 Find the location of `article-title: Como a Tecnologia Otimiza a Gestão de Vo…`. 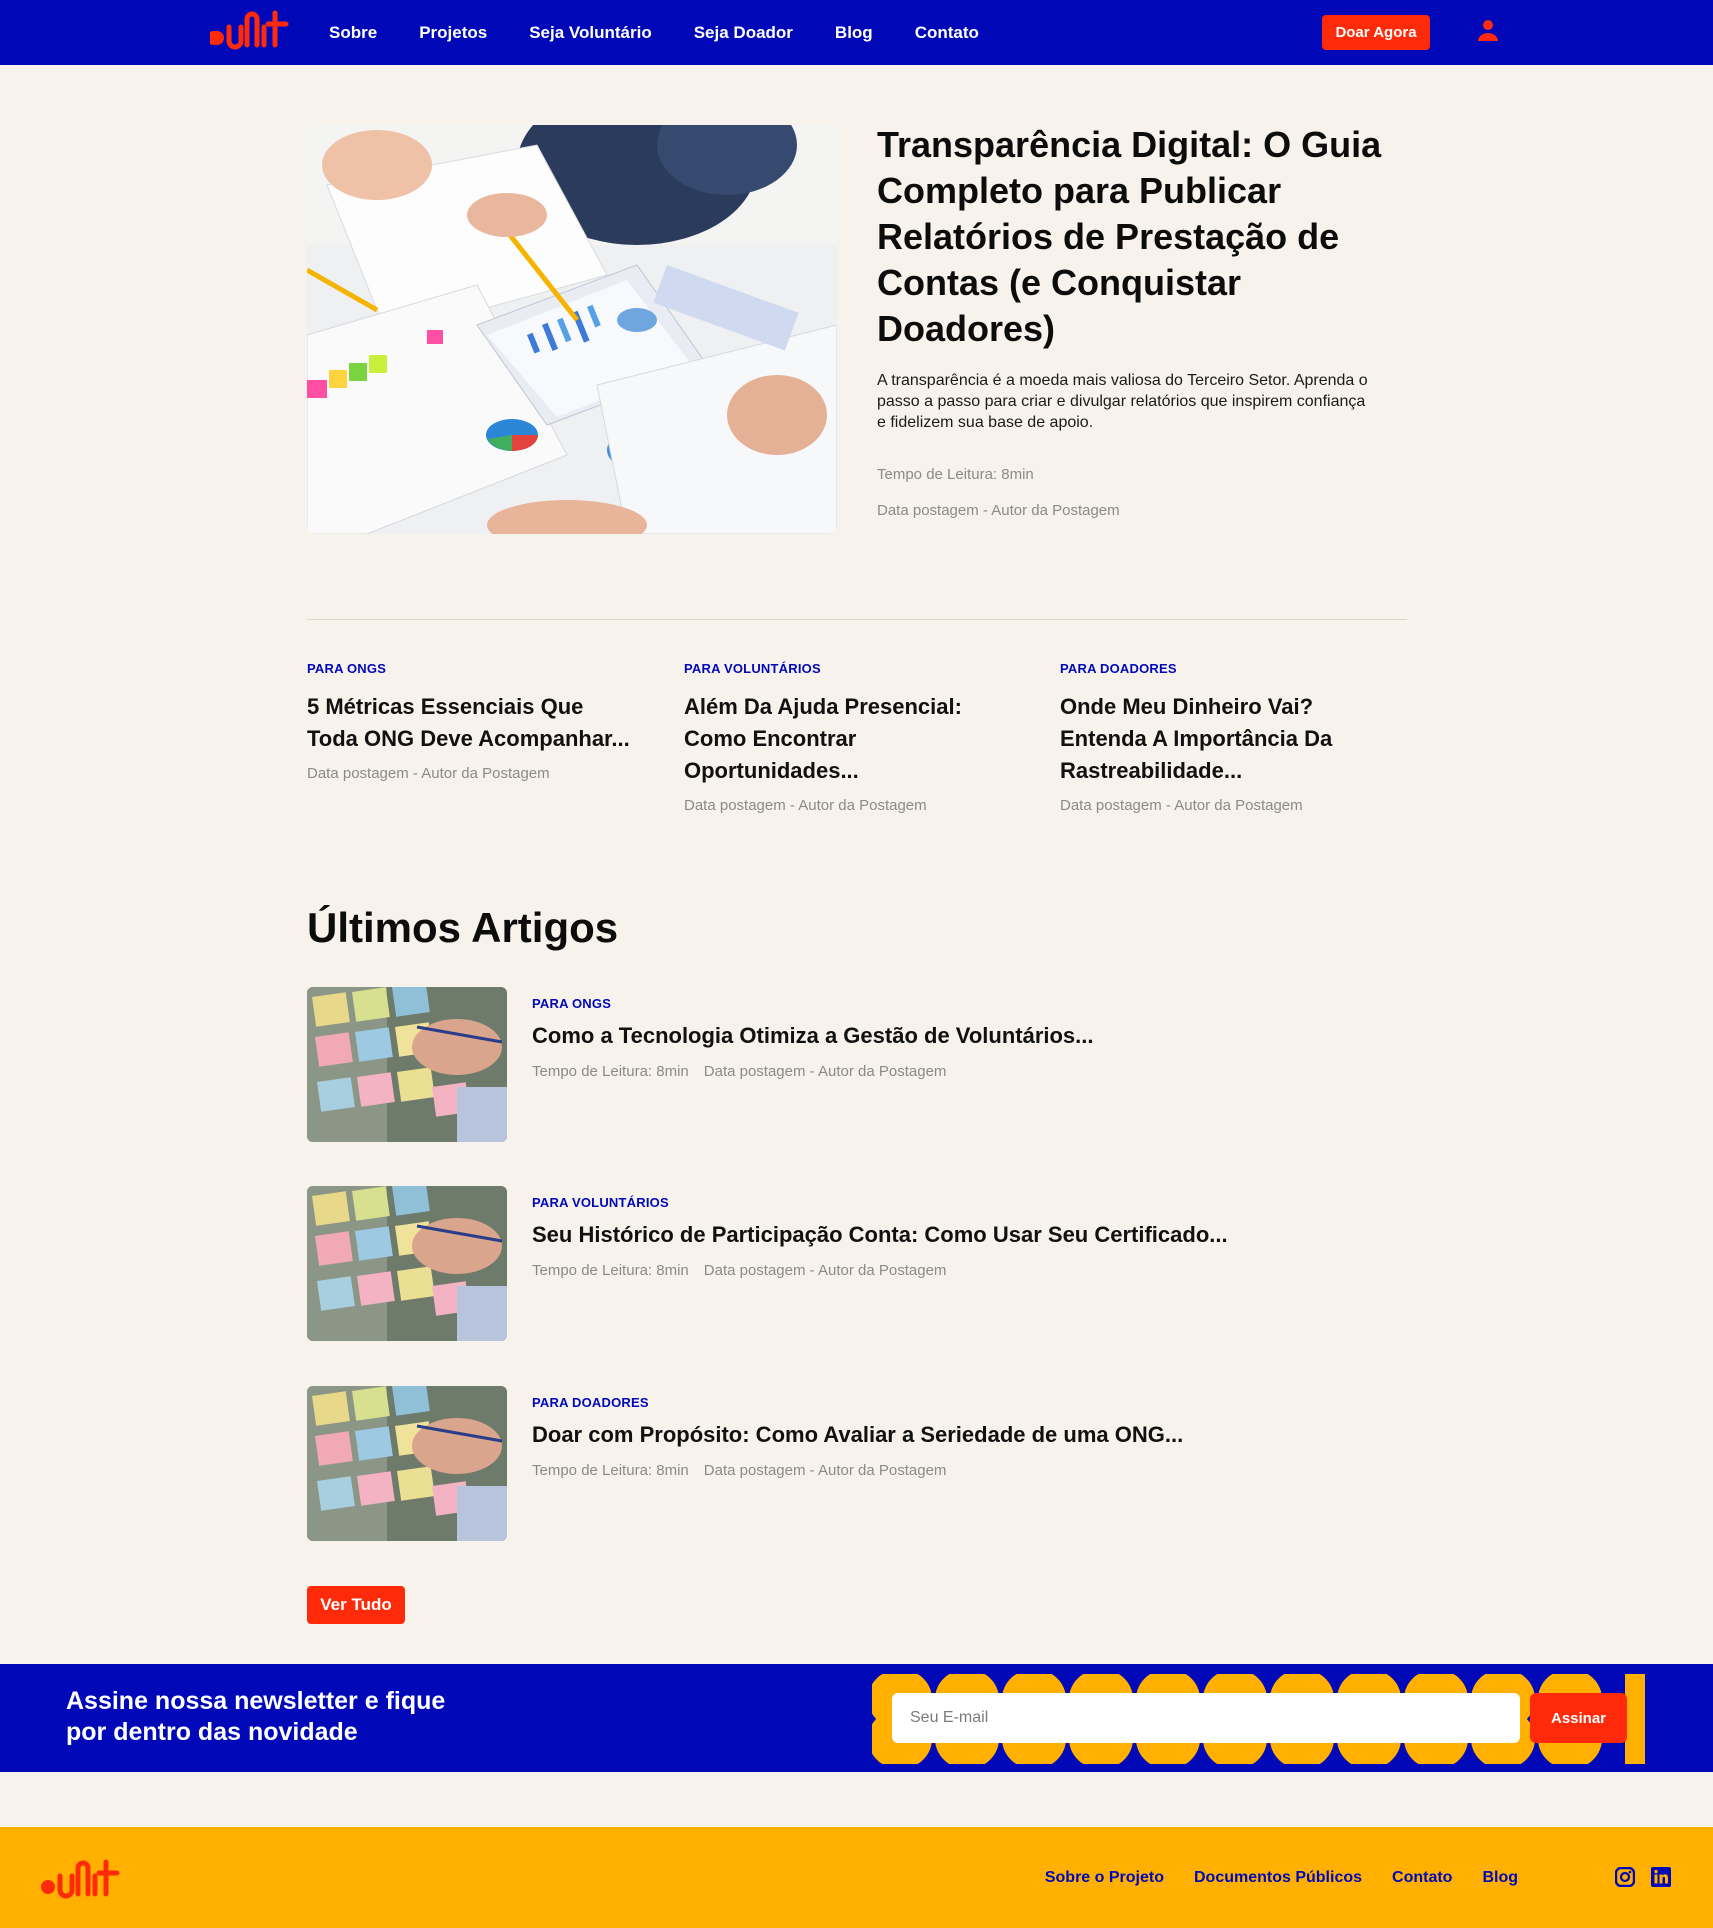

article-title: Como a Tecnologia Otimiza a Gestão de Vo… is located at coordinates (813, 1036).